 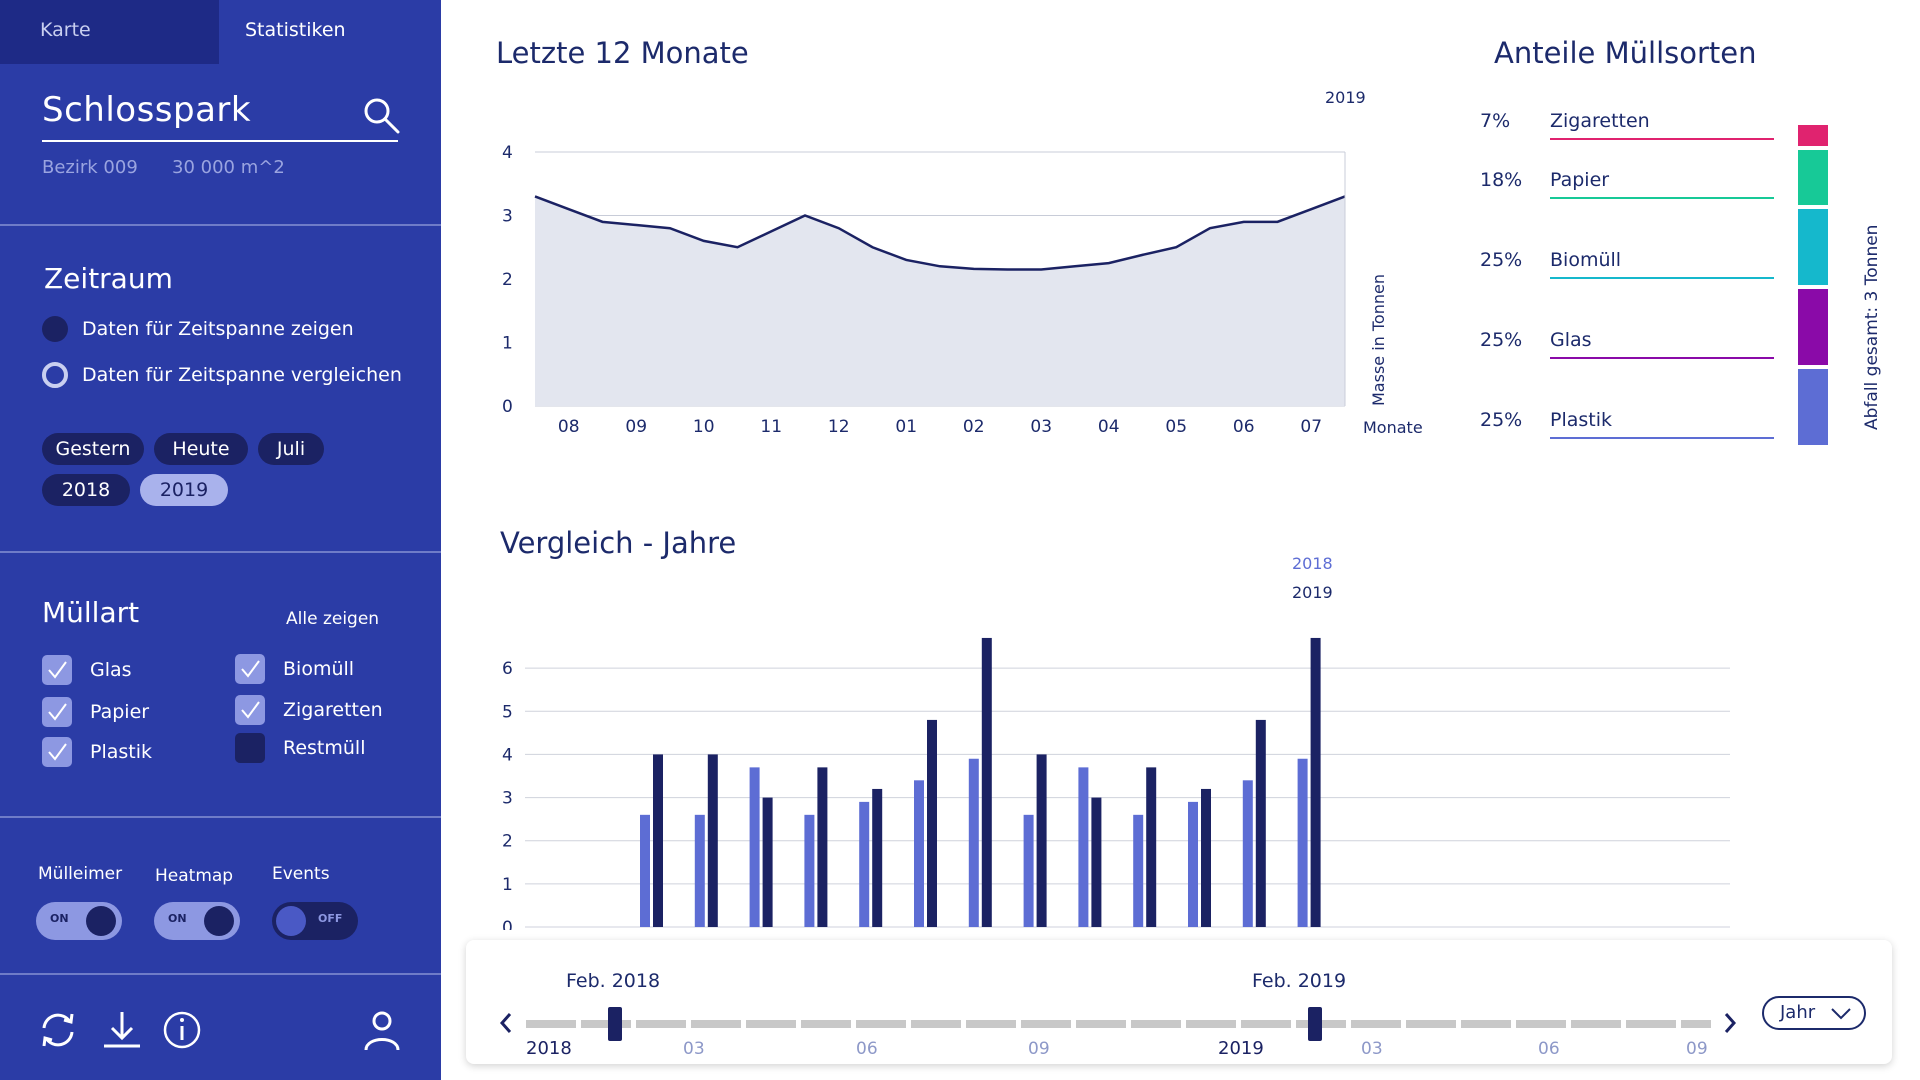 What do you see at coordinates (58, 1030) in the screenshot?
I see `refresh-icon` at bounding box center [58, 1030].